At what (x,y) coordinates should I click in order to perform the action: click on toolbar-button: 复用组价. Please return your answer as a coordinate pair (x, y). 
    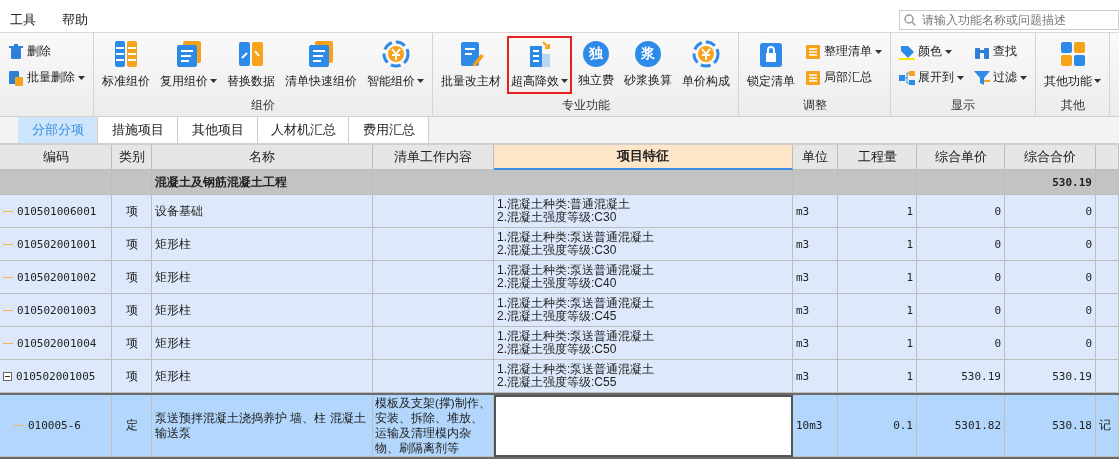
    Looking at the image, I should click on (188, 64).